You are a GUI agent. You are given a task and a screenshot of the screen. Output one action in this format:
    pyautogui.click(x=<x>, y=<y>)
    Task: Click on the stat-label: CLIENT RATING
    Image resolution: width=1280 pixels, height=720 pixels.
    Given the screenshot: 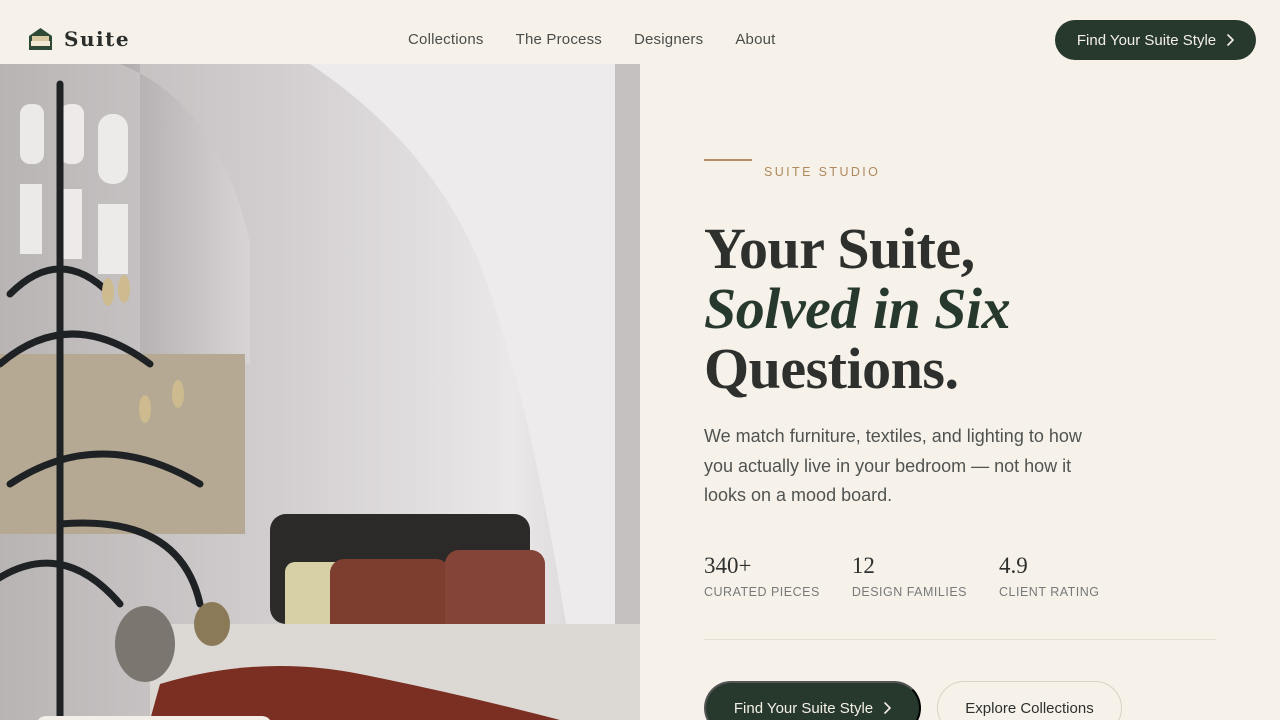 What is the action you would take?
    pyautogui.click(x=1049, y=592)
    